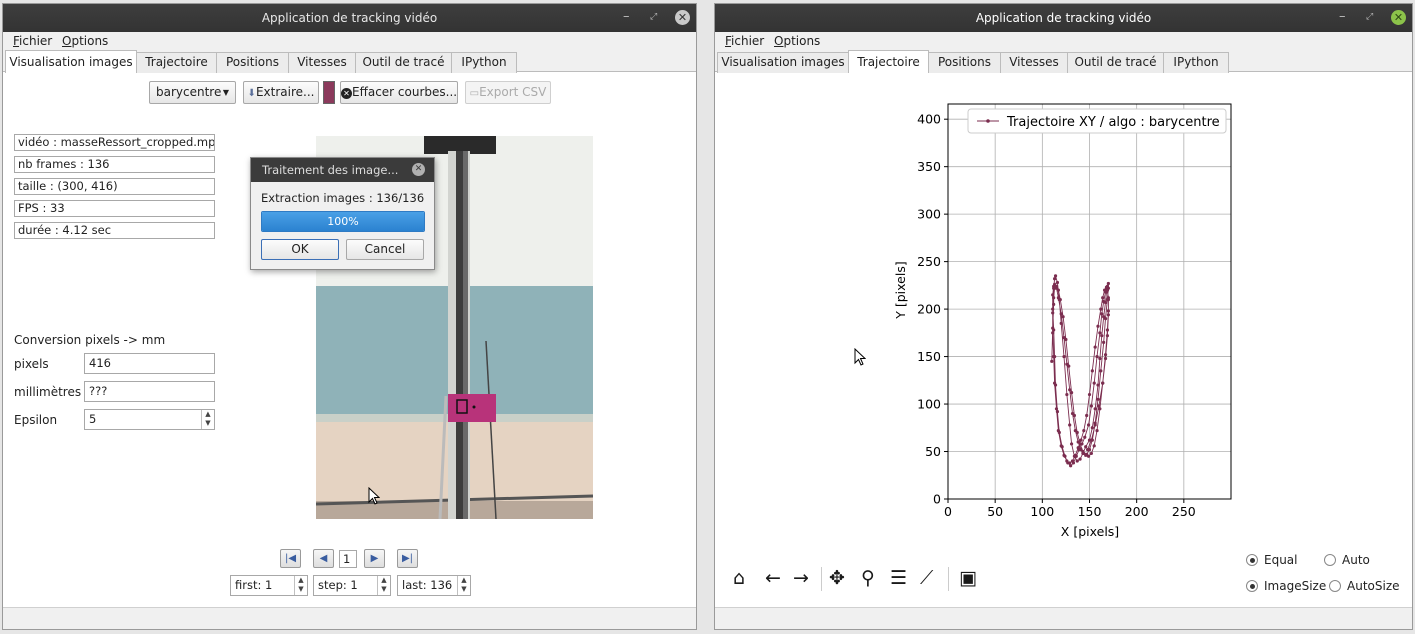 This screenshot has height=634, width=1415. What do you see at coordinates (254, 585) in the screenshot?
I see `first-value: first: 1` at bounding box center [254, 585].